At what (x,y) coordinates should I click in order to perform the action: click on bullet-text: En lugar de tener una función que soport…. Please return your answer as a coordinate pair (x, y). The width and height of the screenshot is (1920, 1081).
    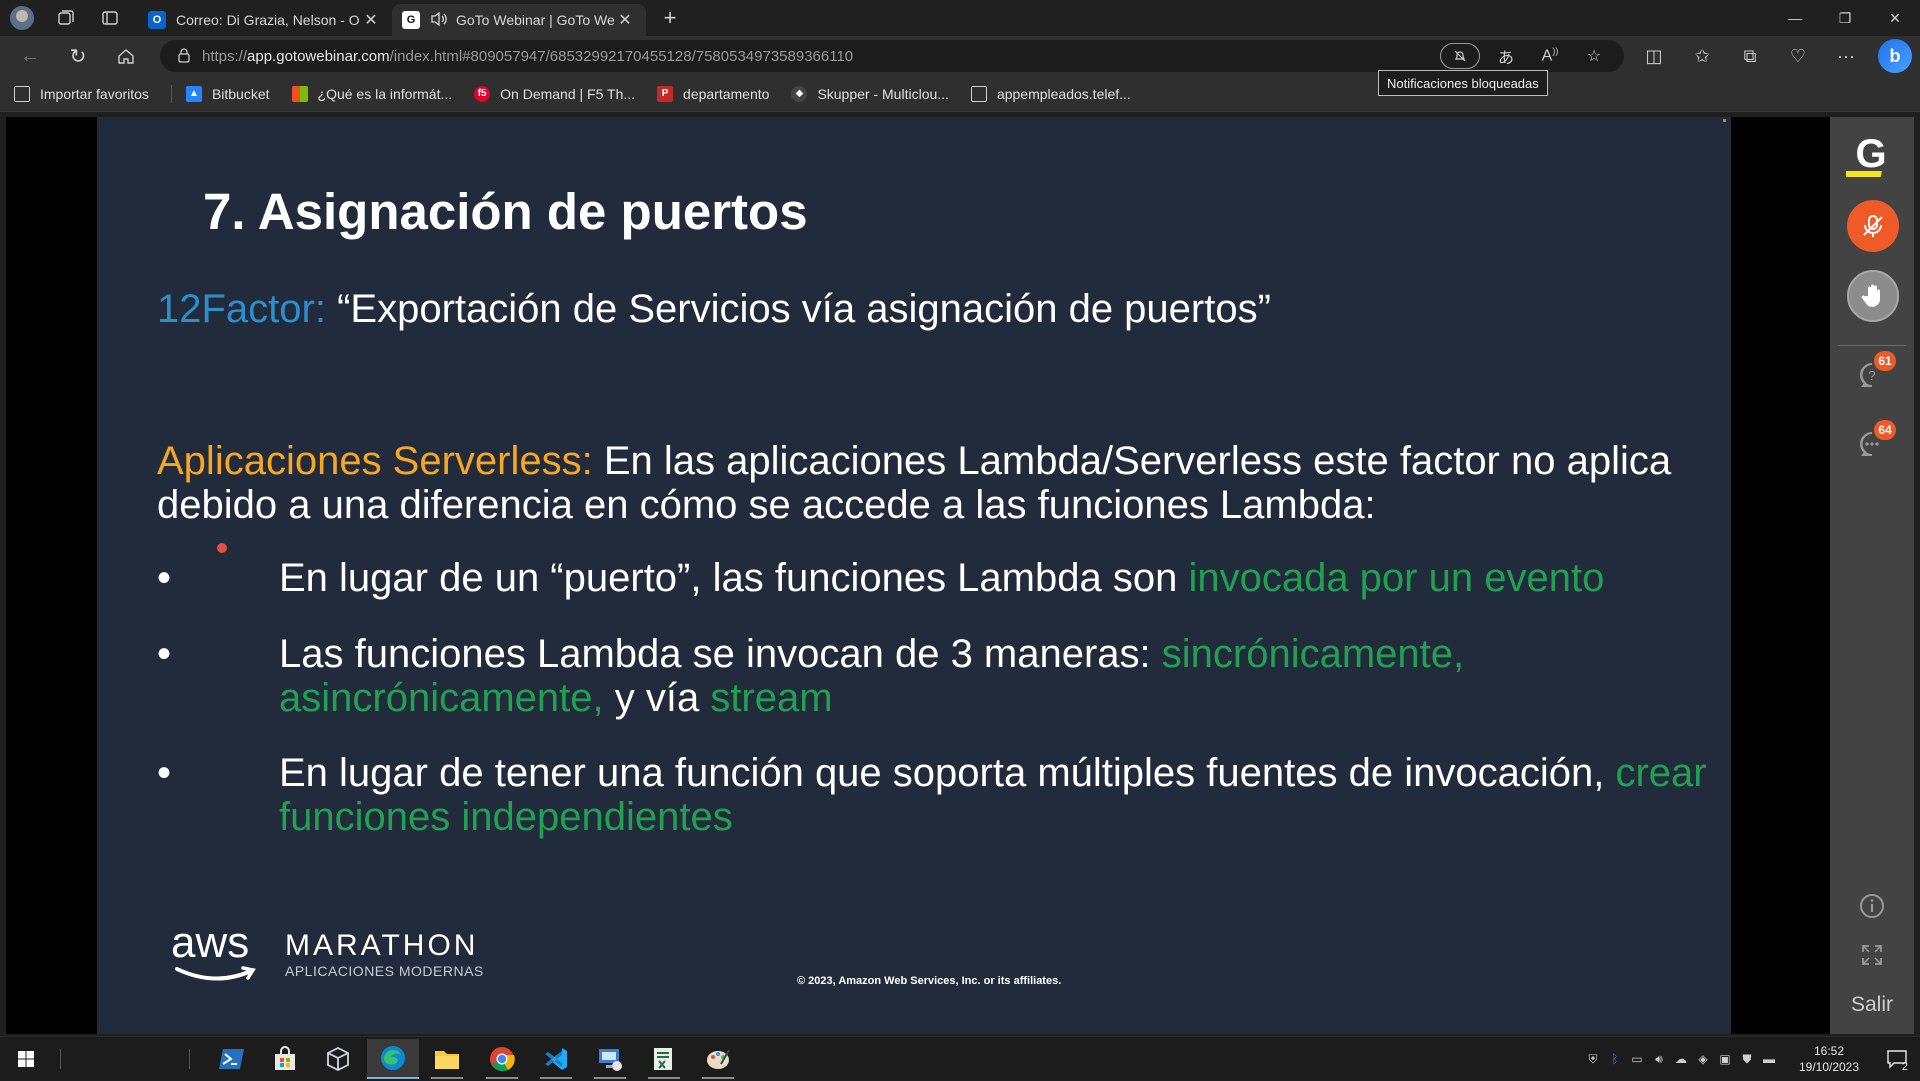
    Looking at the image, I should click on (998, 795).